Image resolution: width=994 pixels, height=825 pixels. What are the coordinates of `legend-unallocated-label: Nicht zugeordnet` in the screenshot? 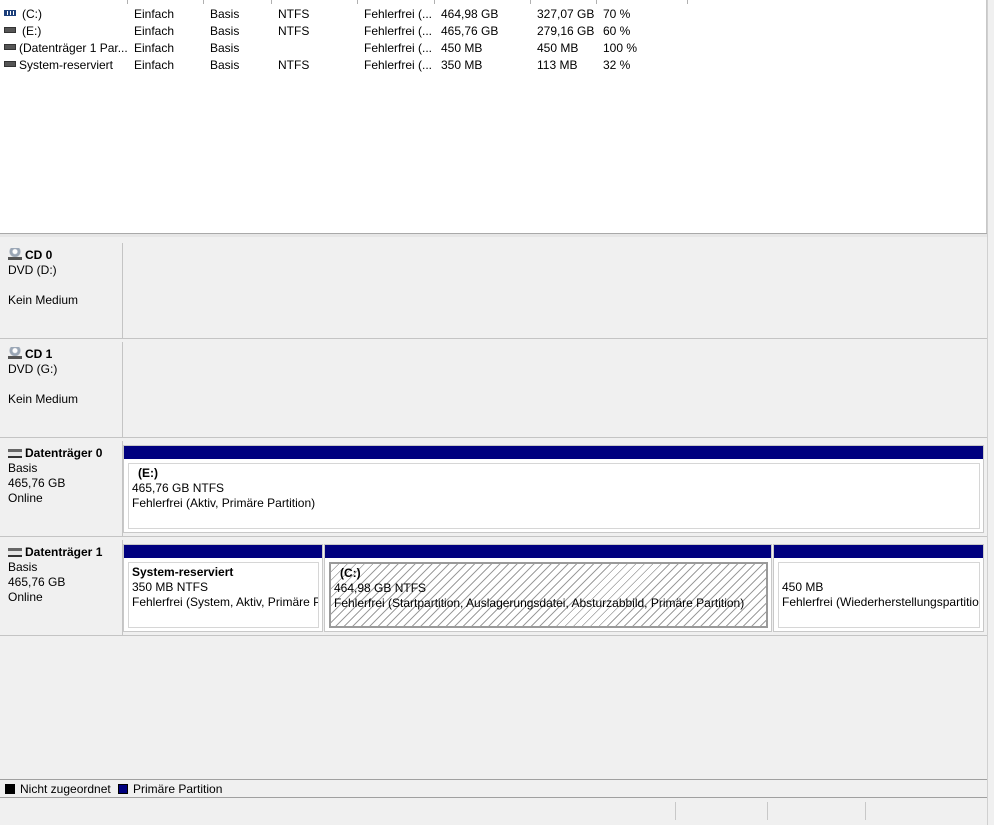 It's located at (65, 789).